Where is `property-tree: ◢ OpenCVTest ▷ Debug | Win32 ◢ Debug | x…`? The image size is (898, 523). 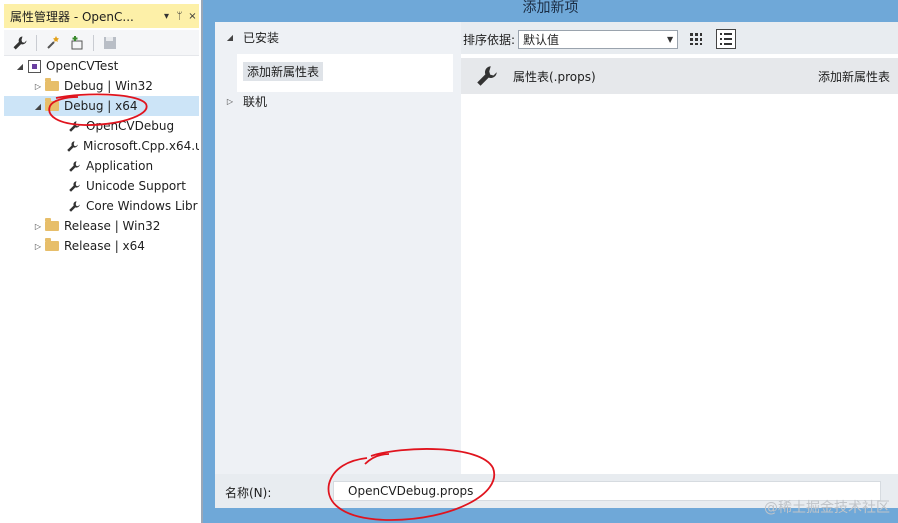 property-tree: ◢ OpenCVTest ▷ Debug | Win32 ◢ Debug | x… is located at coordinates (101, 156).